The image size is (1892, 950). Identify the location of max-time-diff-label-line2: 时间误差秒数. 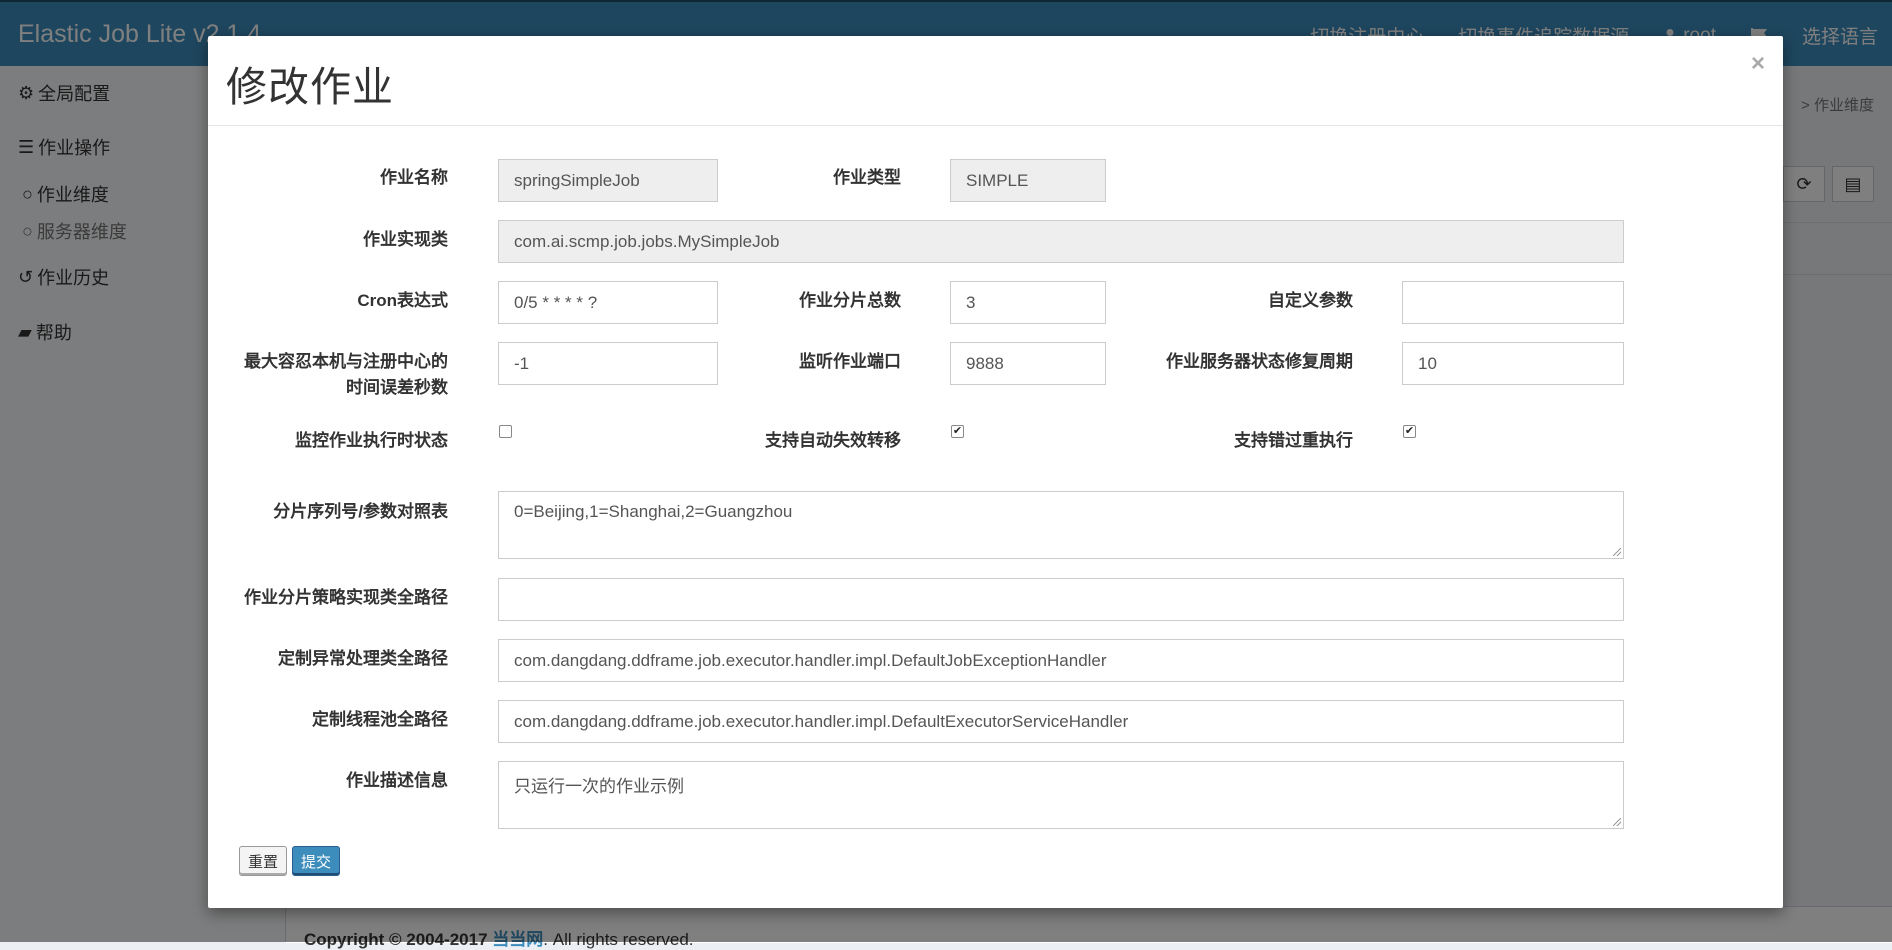
(397, 387).